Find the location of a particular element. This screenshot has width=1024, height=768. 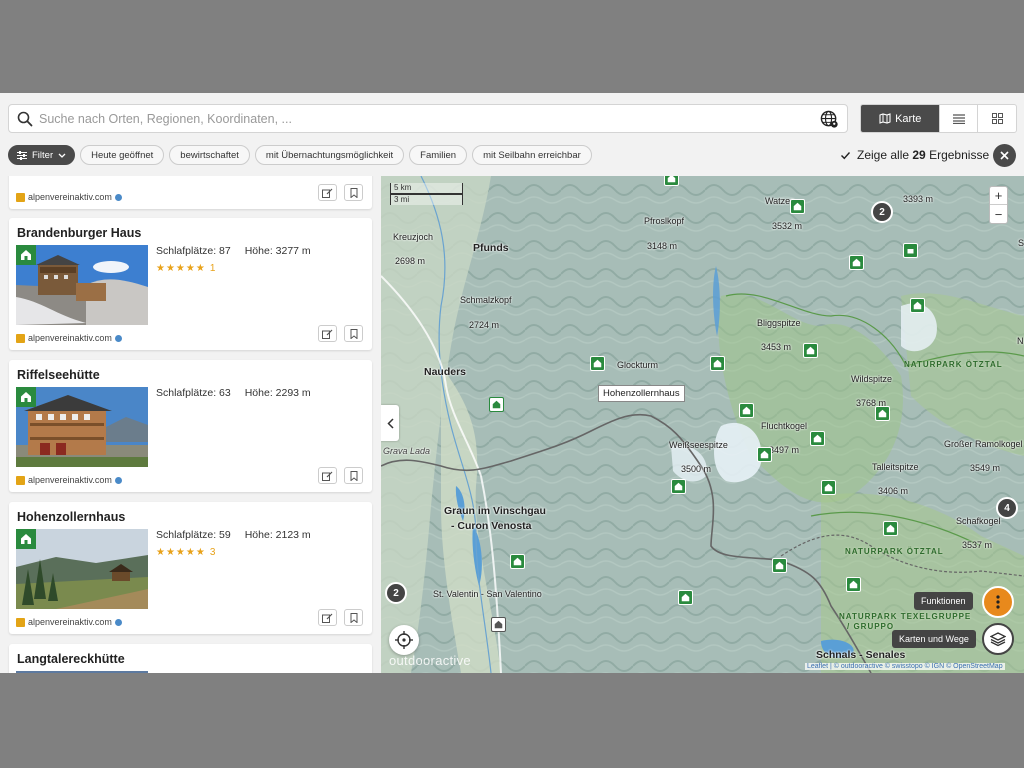

cluster-marker: 4 is located at coordinates (1007, 508).